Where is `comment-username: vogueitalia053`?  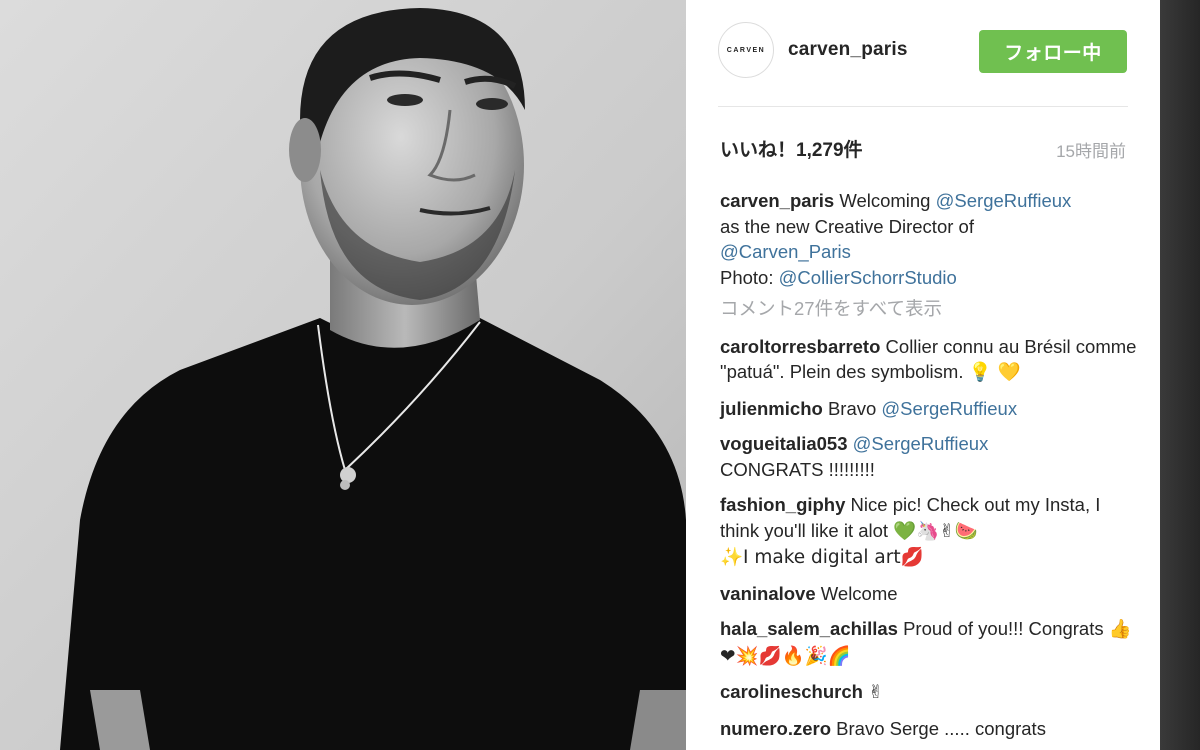
comment-username: vogueitalia053 is located at coordinates (784, 443).